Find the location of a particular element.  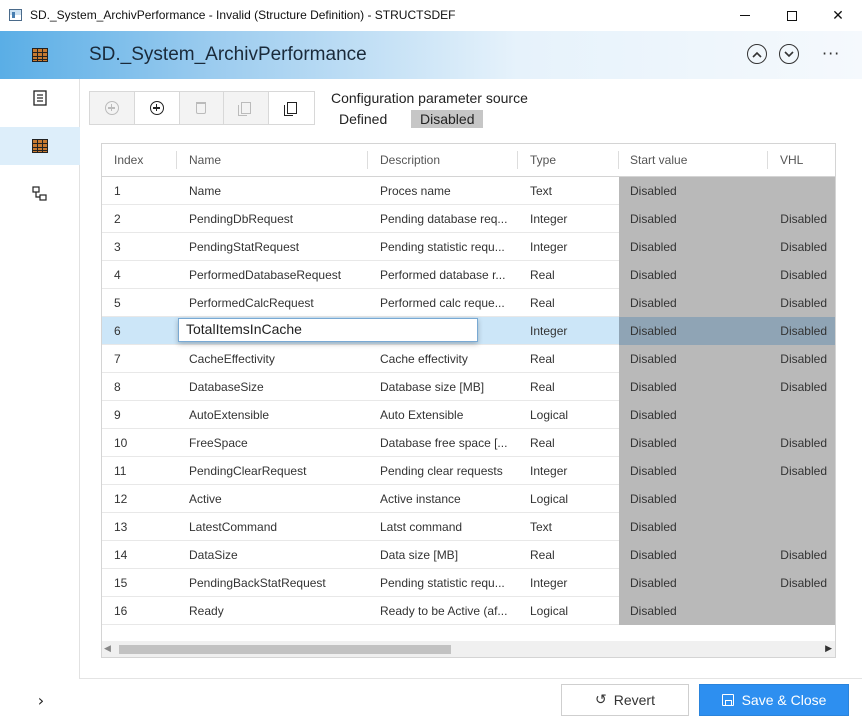

config-option-defined: Defined is located at coordinates (363, 119).